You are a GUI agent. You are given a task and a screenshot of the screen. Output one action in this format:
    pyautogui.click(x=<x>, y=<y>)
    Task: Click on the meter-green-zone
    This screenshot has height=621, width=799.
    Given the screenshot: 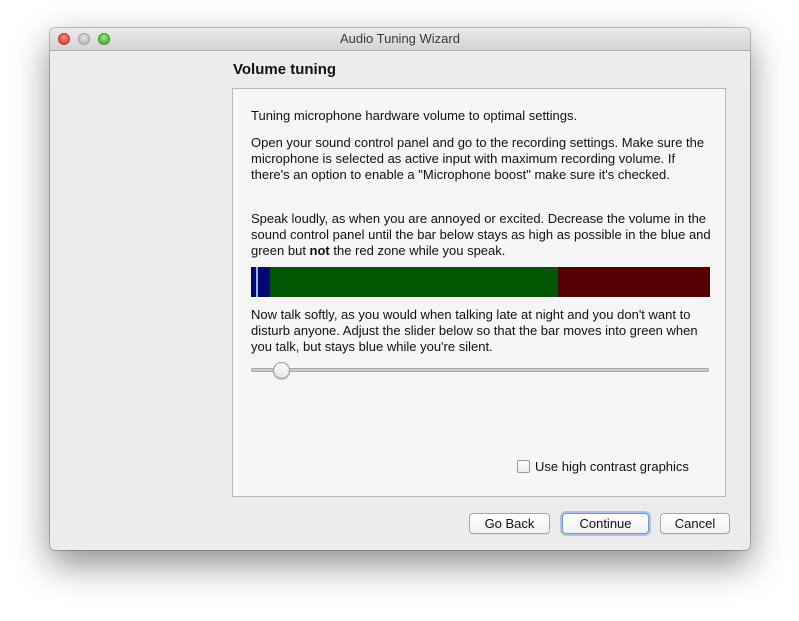 What is the action you would take?
    pyautogui.click(x=414, y=282)
    